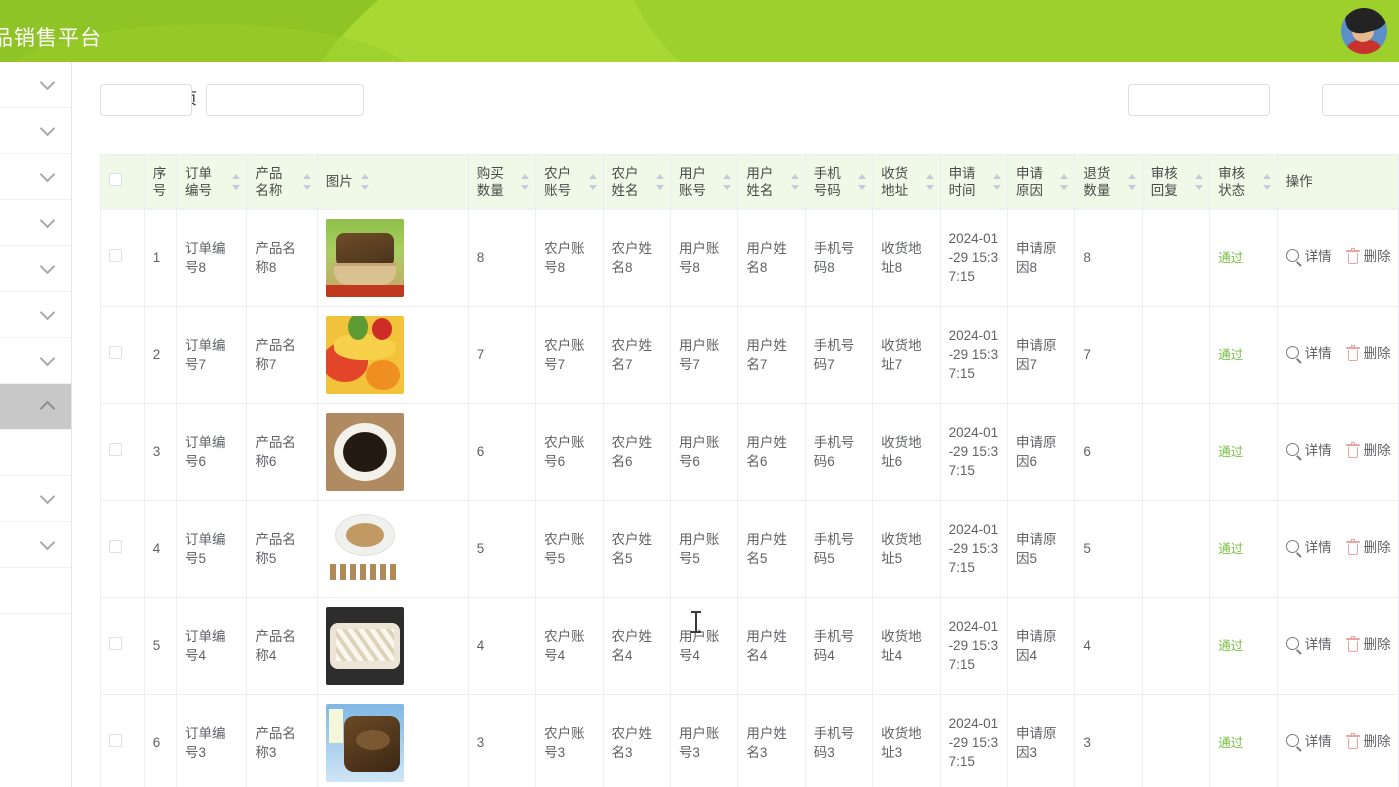  What do you see at coordinates (771, 182) in the screenshot?
I see `th-user-name: 用户姓名` at bounding box center [771, 182].